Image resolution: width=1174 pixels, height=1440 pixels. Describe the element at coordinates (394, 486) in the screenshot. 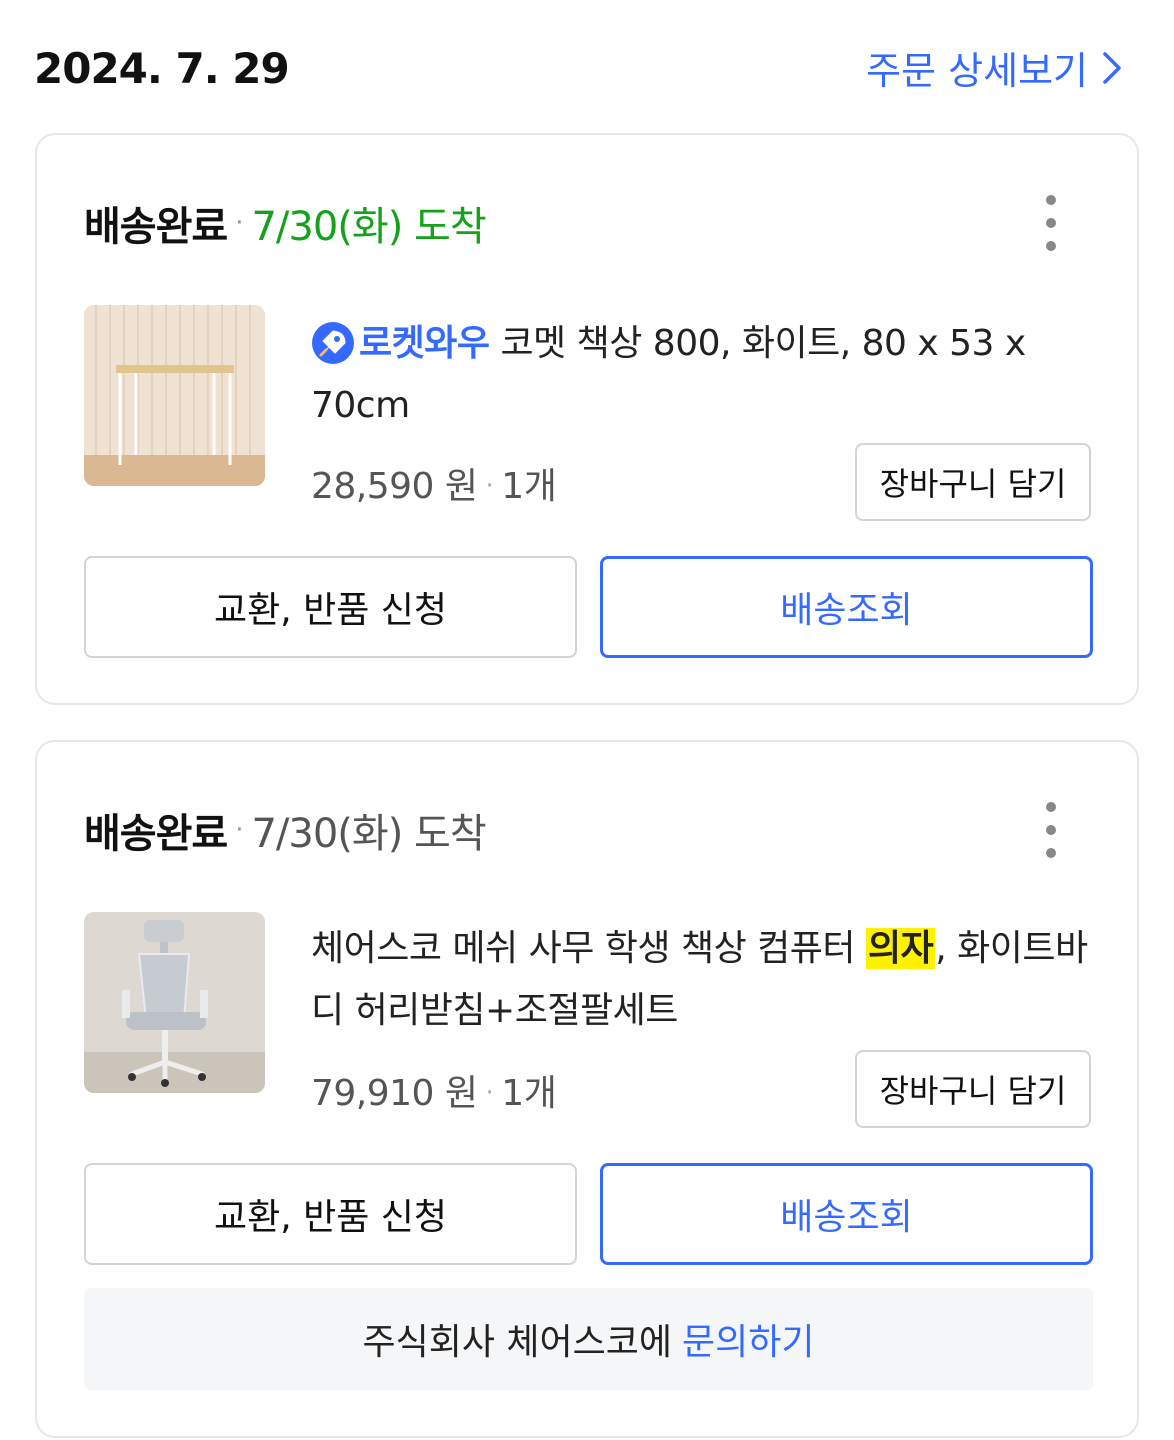

I see `product-price: 28,590 원` at that location.